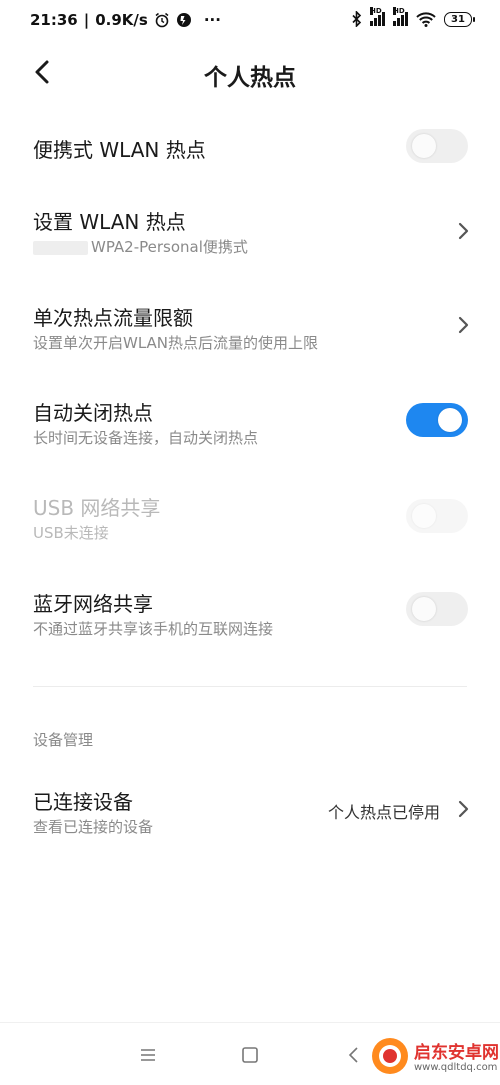 The image size is (500, 1085). Describe the element at coordinates (153, 629) in the screenshot. I see `bt-tether-subtitle: 不通过蓝牙共享该手机的互联网连接` at that location.